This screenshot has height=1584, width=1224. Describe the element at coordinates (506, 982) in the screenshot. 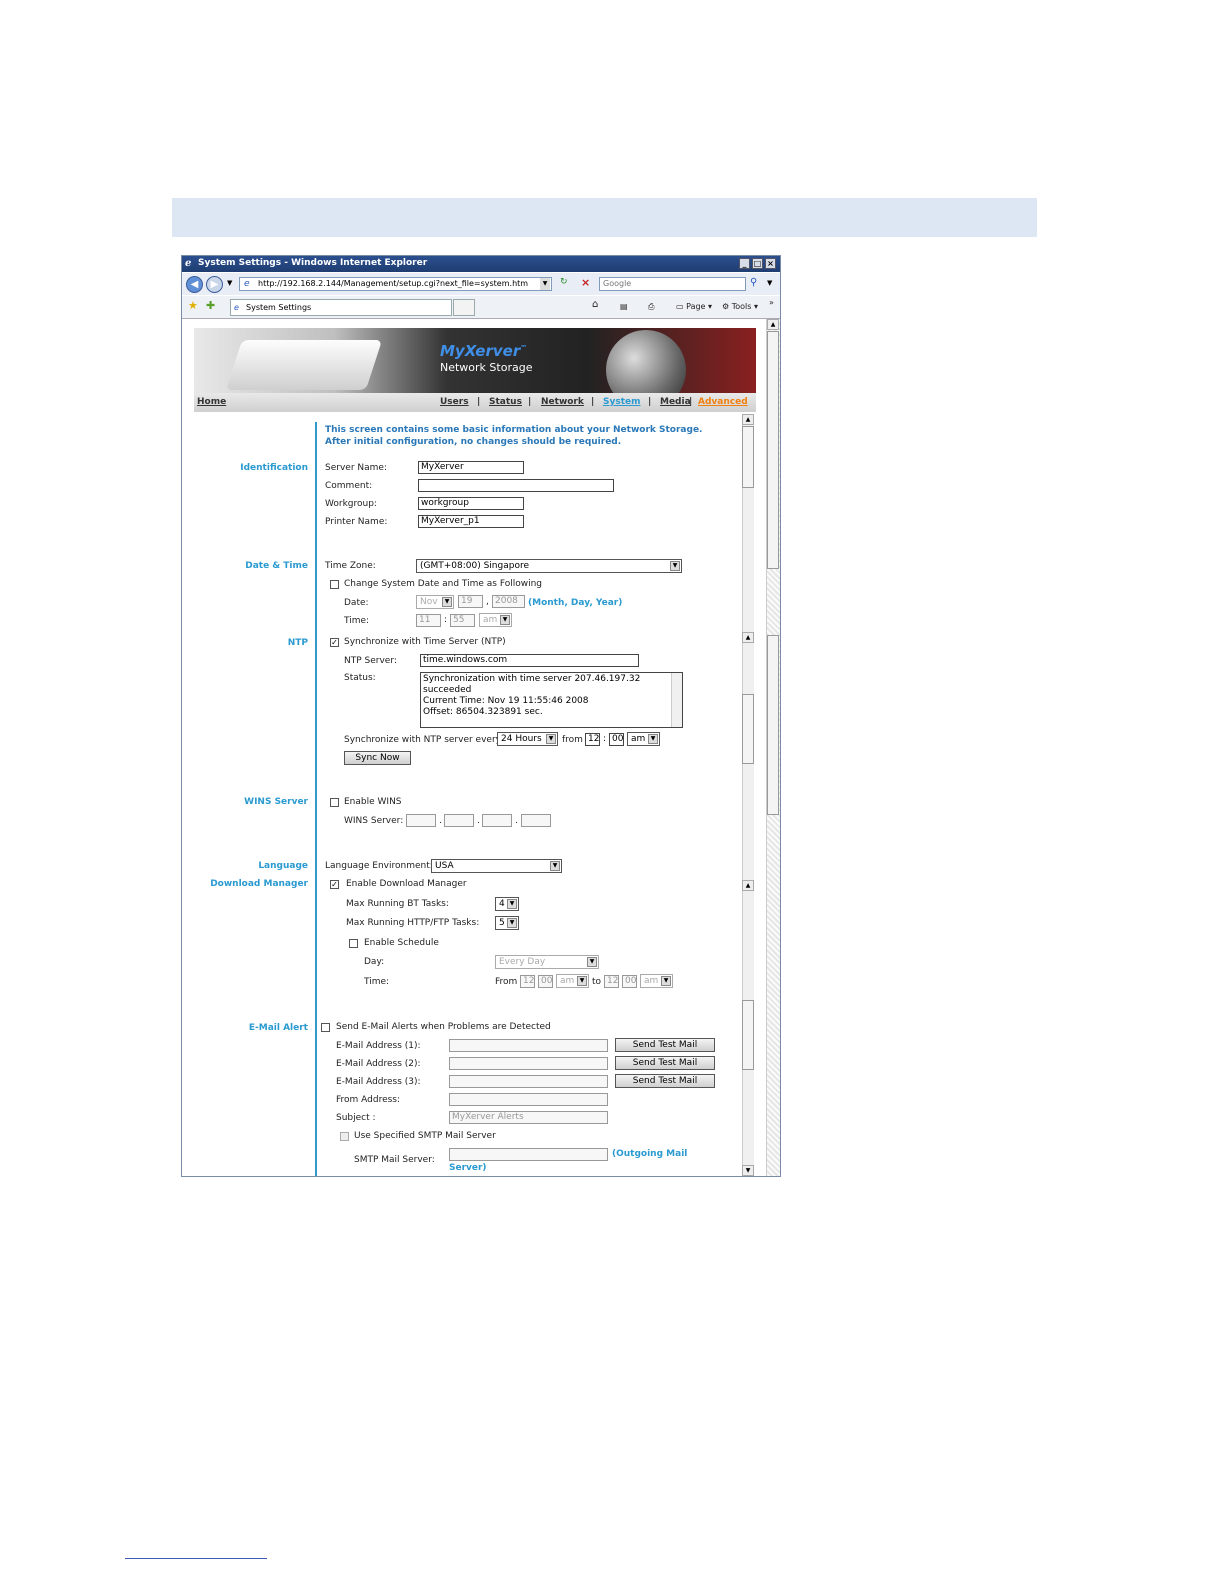

I see `schedule-from-label: From` at that location.